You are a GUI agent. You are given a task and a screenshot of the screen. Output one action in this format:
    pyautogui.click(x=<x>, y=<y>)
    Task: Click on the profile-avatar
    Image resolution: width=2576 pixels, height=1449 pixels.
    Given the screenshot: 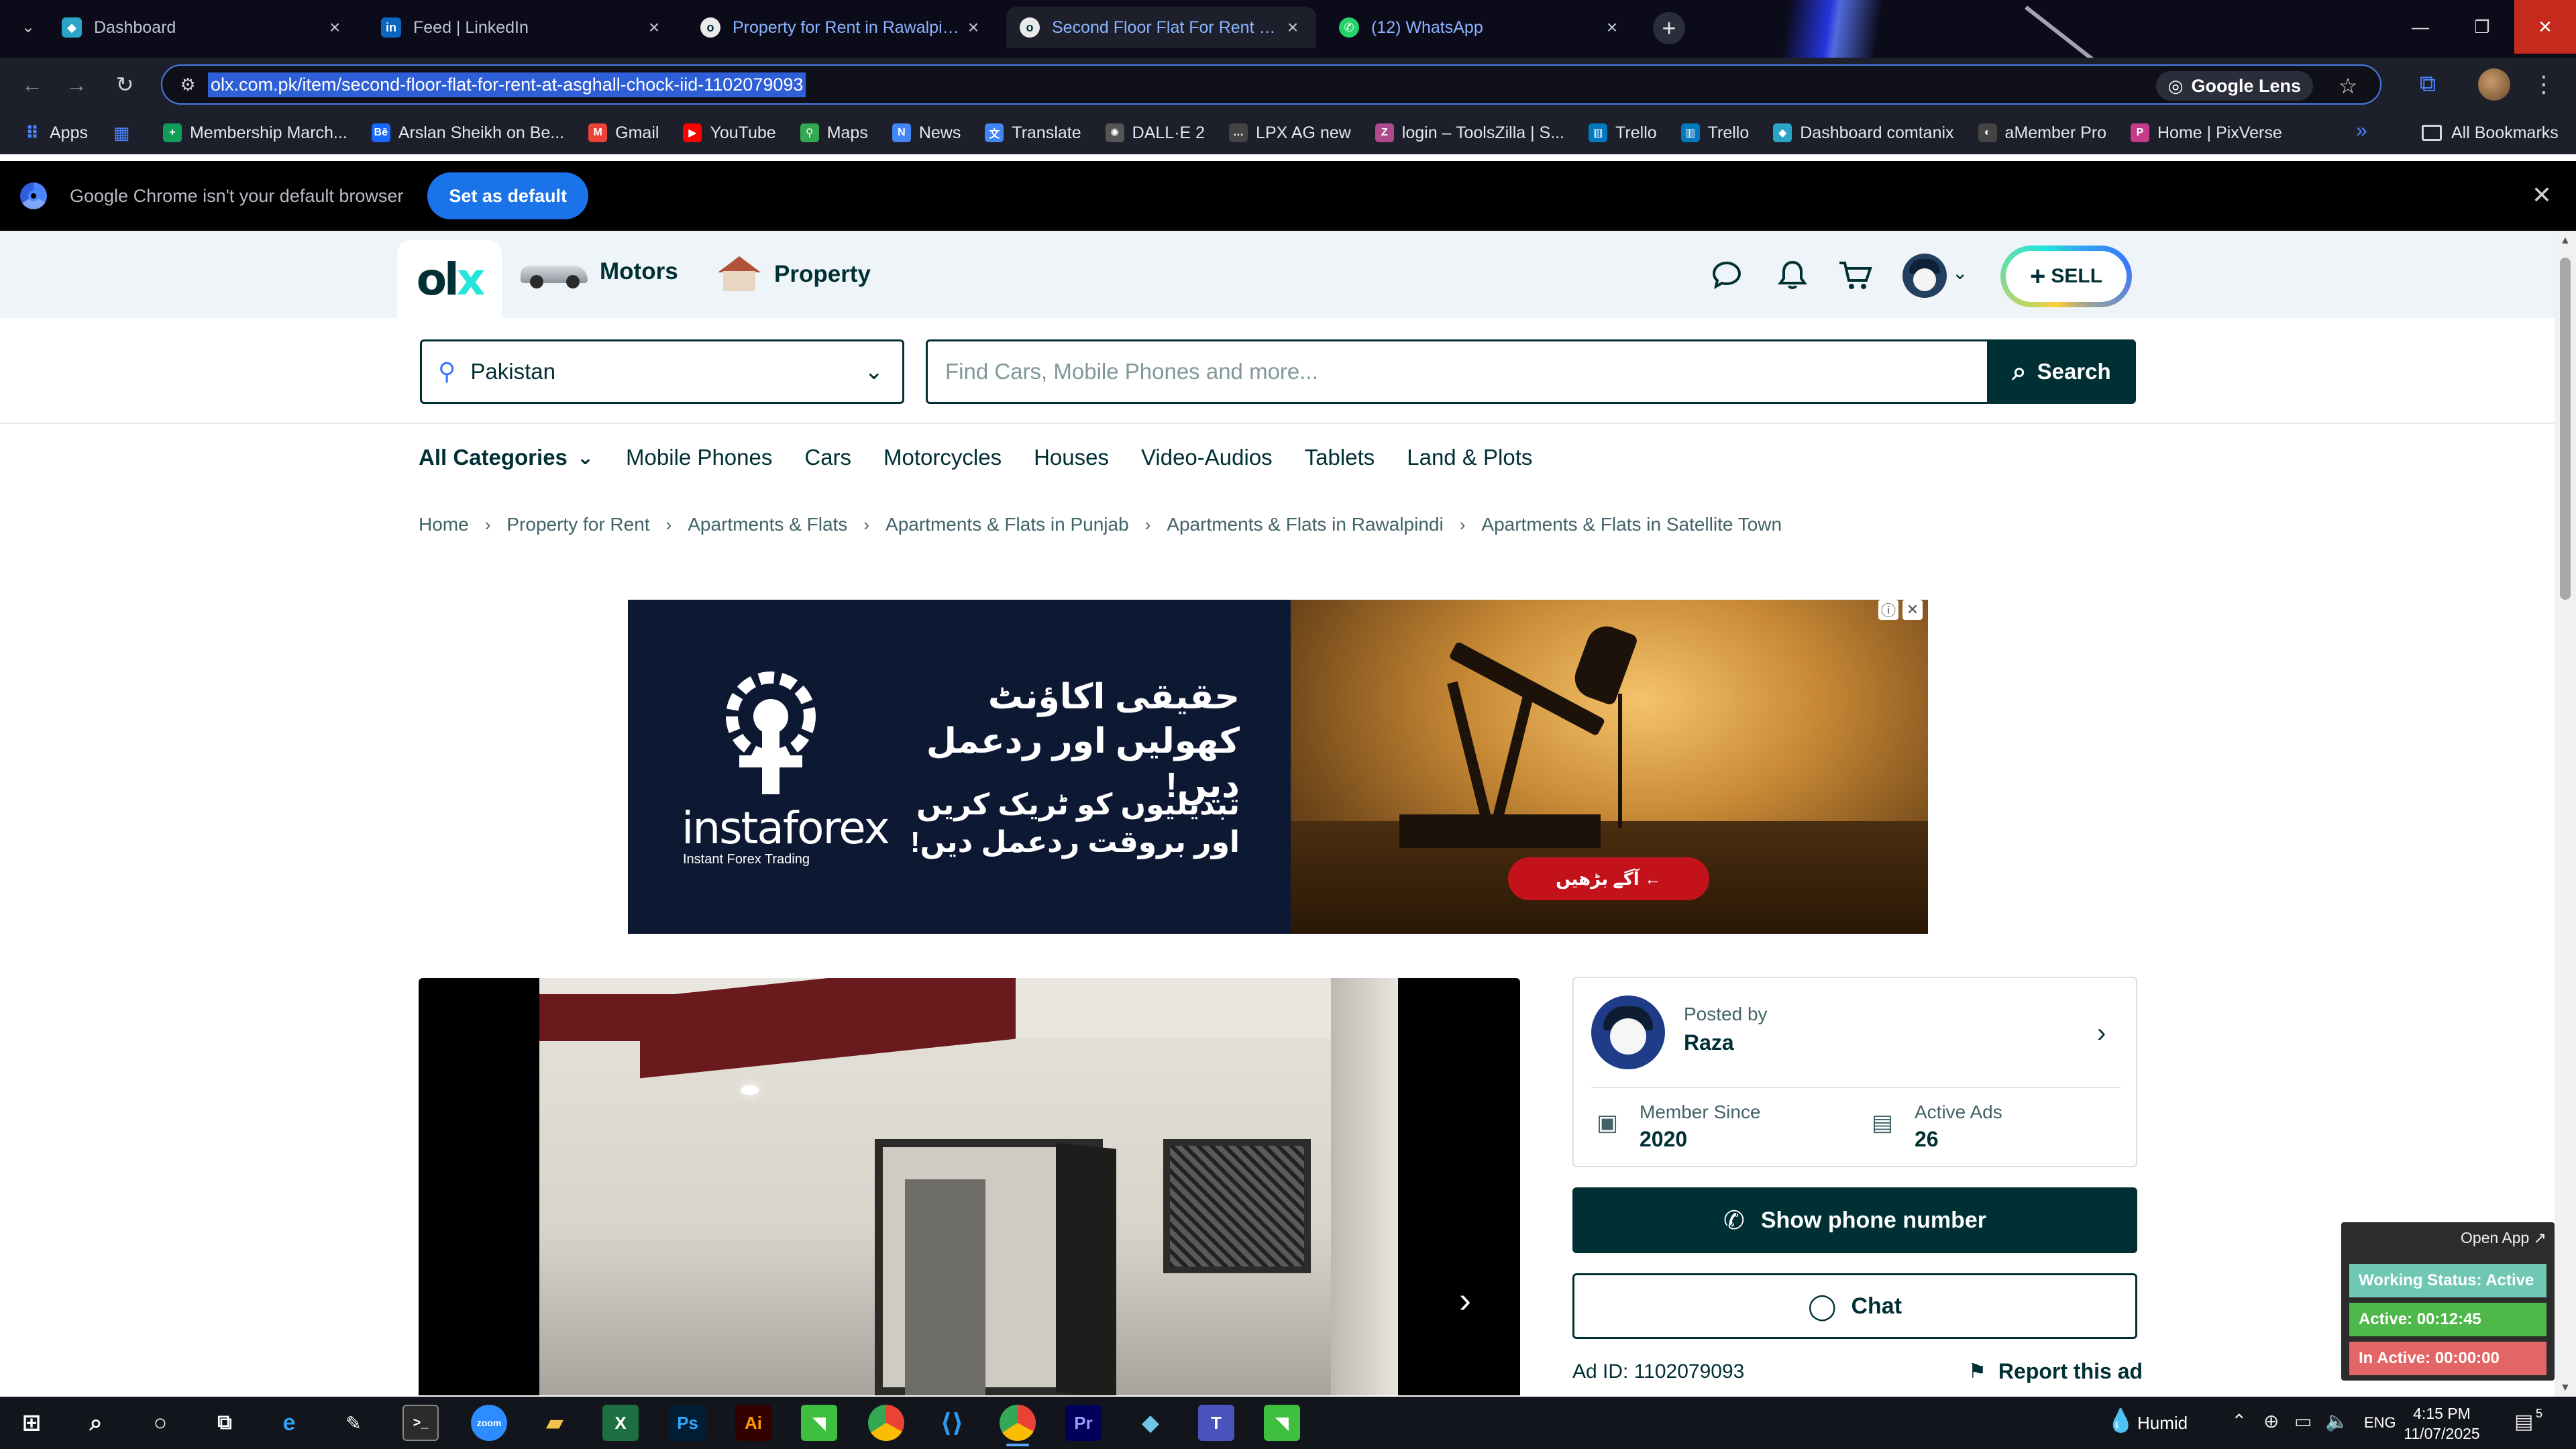 What is the action you would take?
    pyautogui.click(x=2494, y=84)
    